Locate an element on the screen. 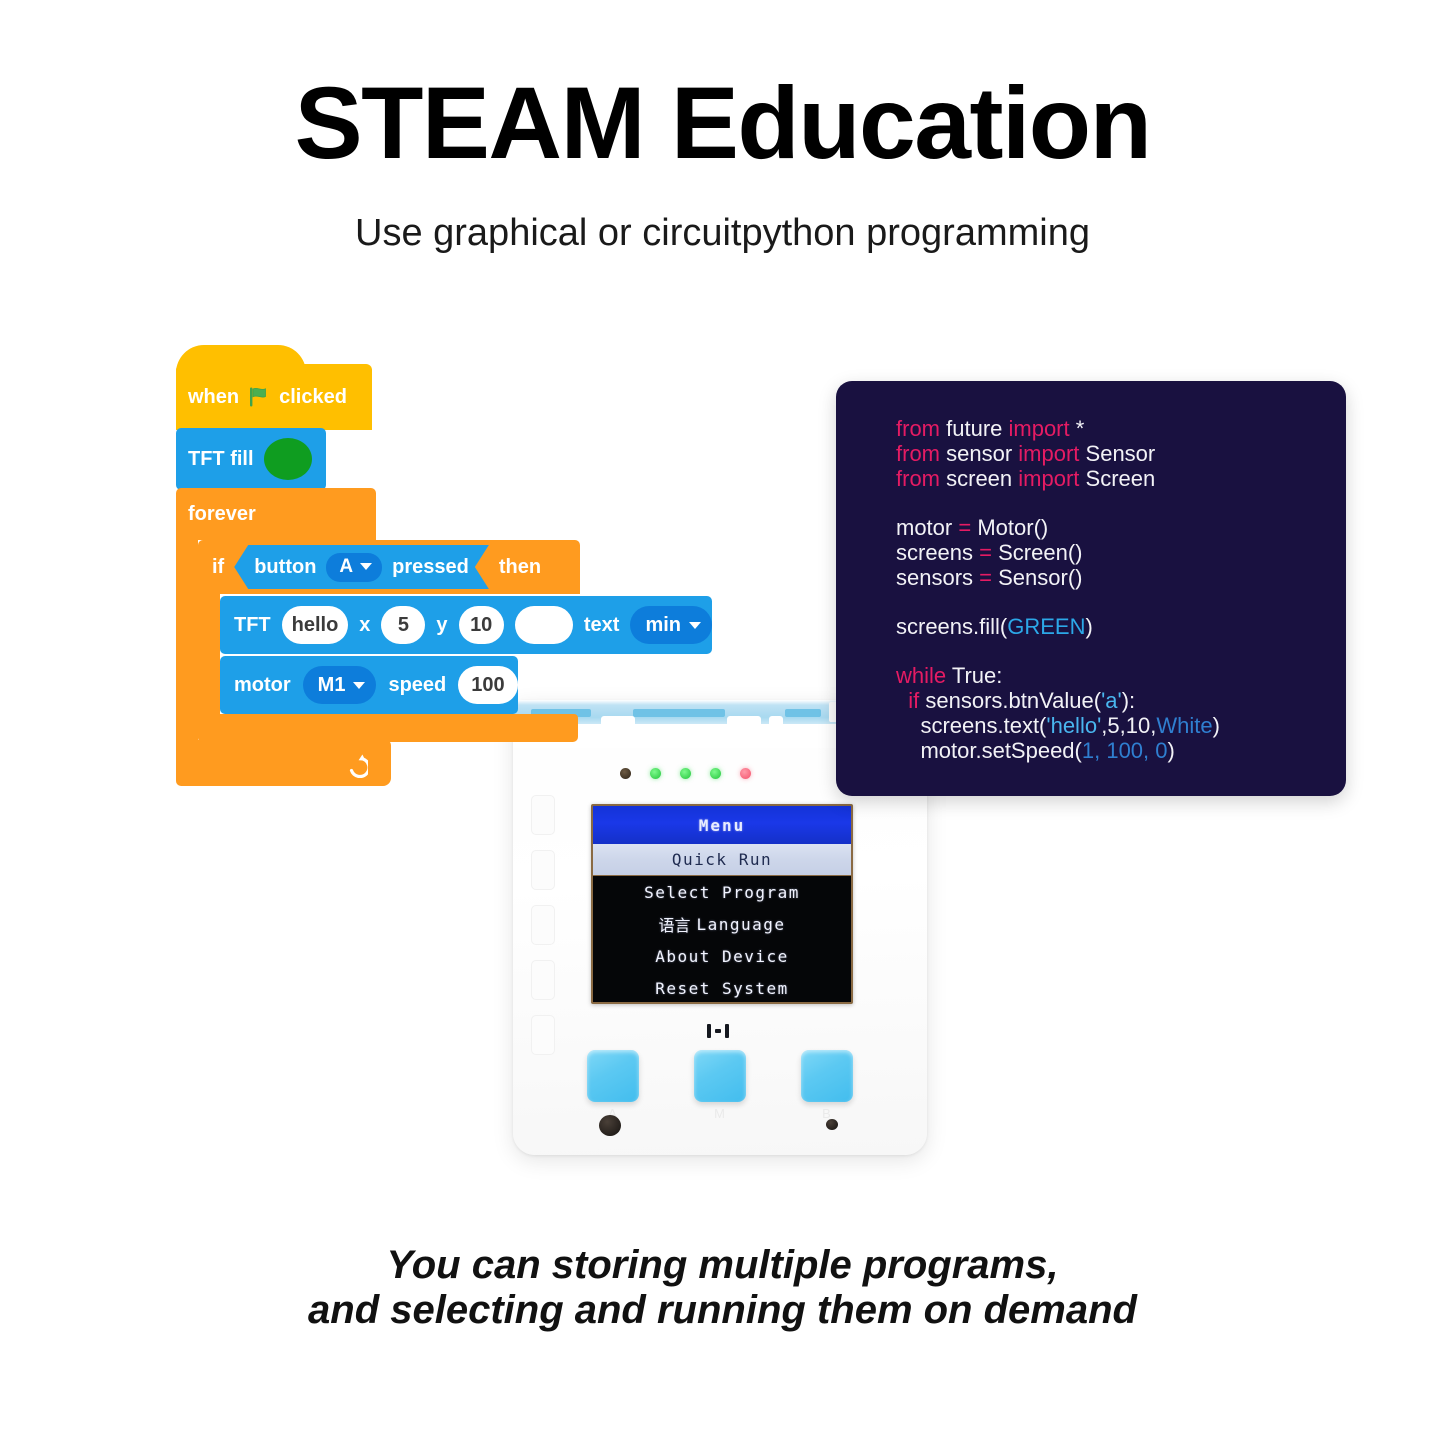  block-forever-left-rail is located at coordinates (187, 640).